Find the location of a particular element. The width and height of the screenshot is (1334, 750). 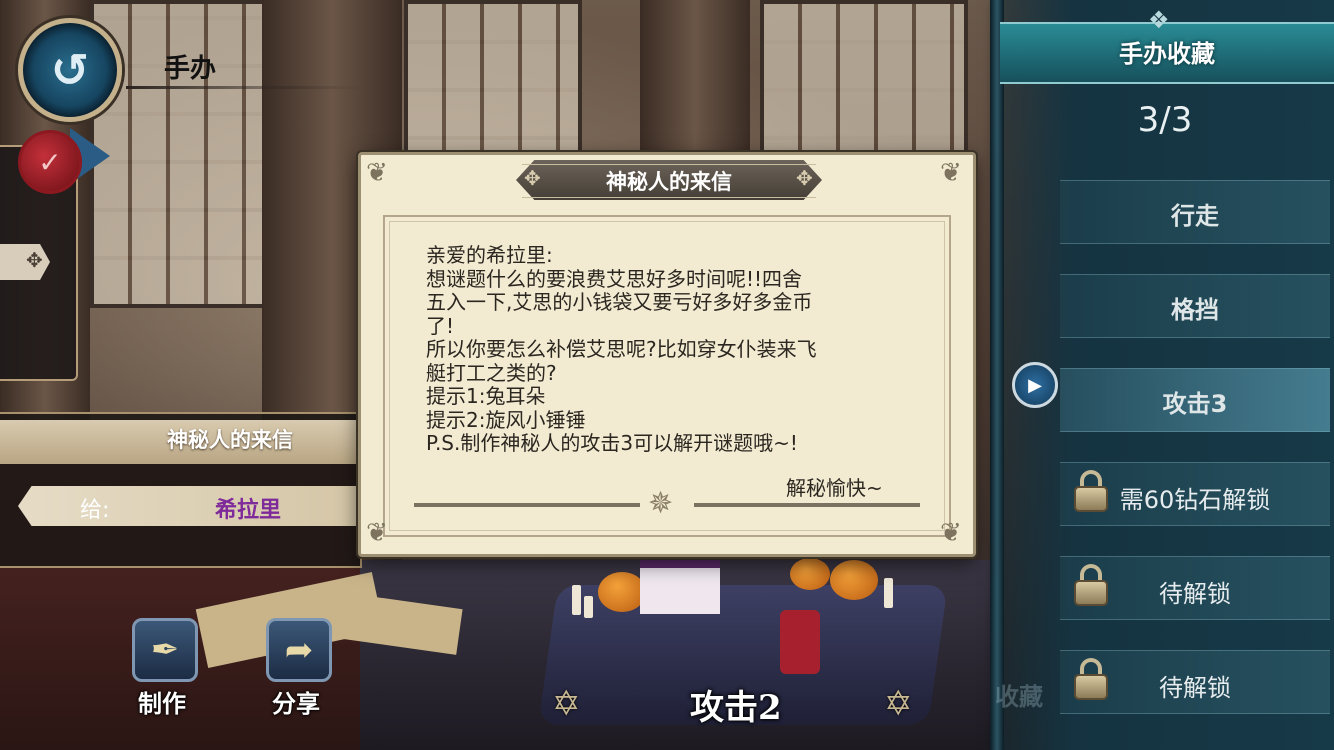

recipient-name: 希拉里 is located at coordinates (248, 510).